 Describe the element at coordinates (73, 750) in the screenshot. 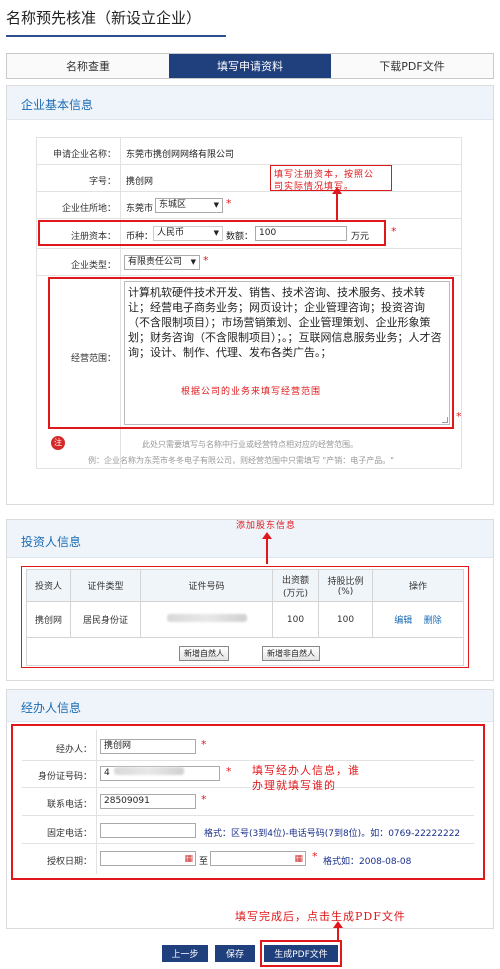

I see `agent-name-label: 经办人：` at that location.